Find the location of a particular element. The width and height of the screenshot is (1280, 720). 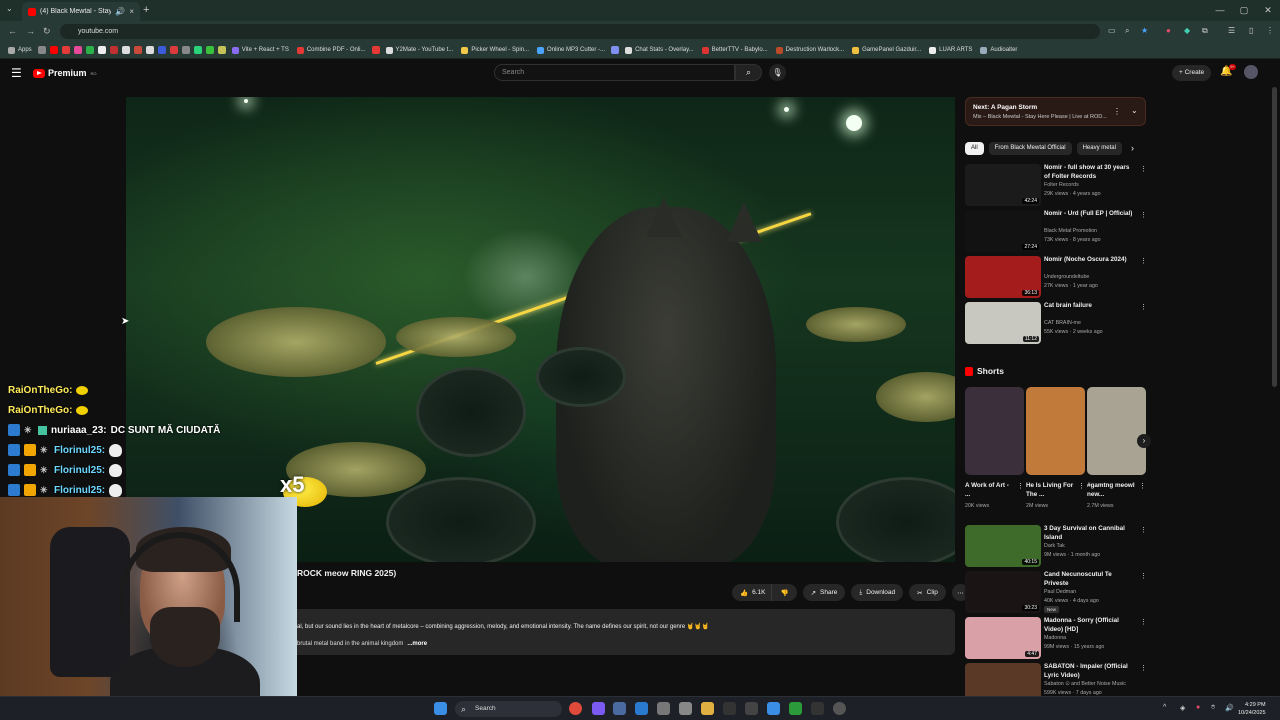

channel-name: Undergroundeltube is located at coordinates (1066, 277).